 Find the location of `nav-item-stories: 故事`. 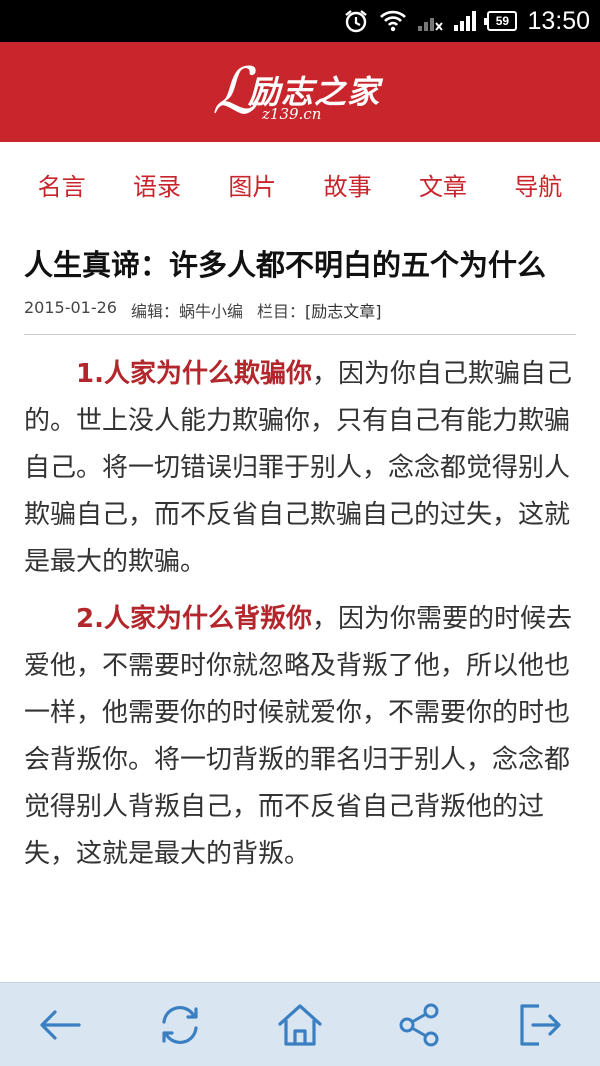

nav-item-stories: 故事 is located at coordinates (348, 184).